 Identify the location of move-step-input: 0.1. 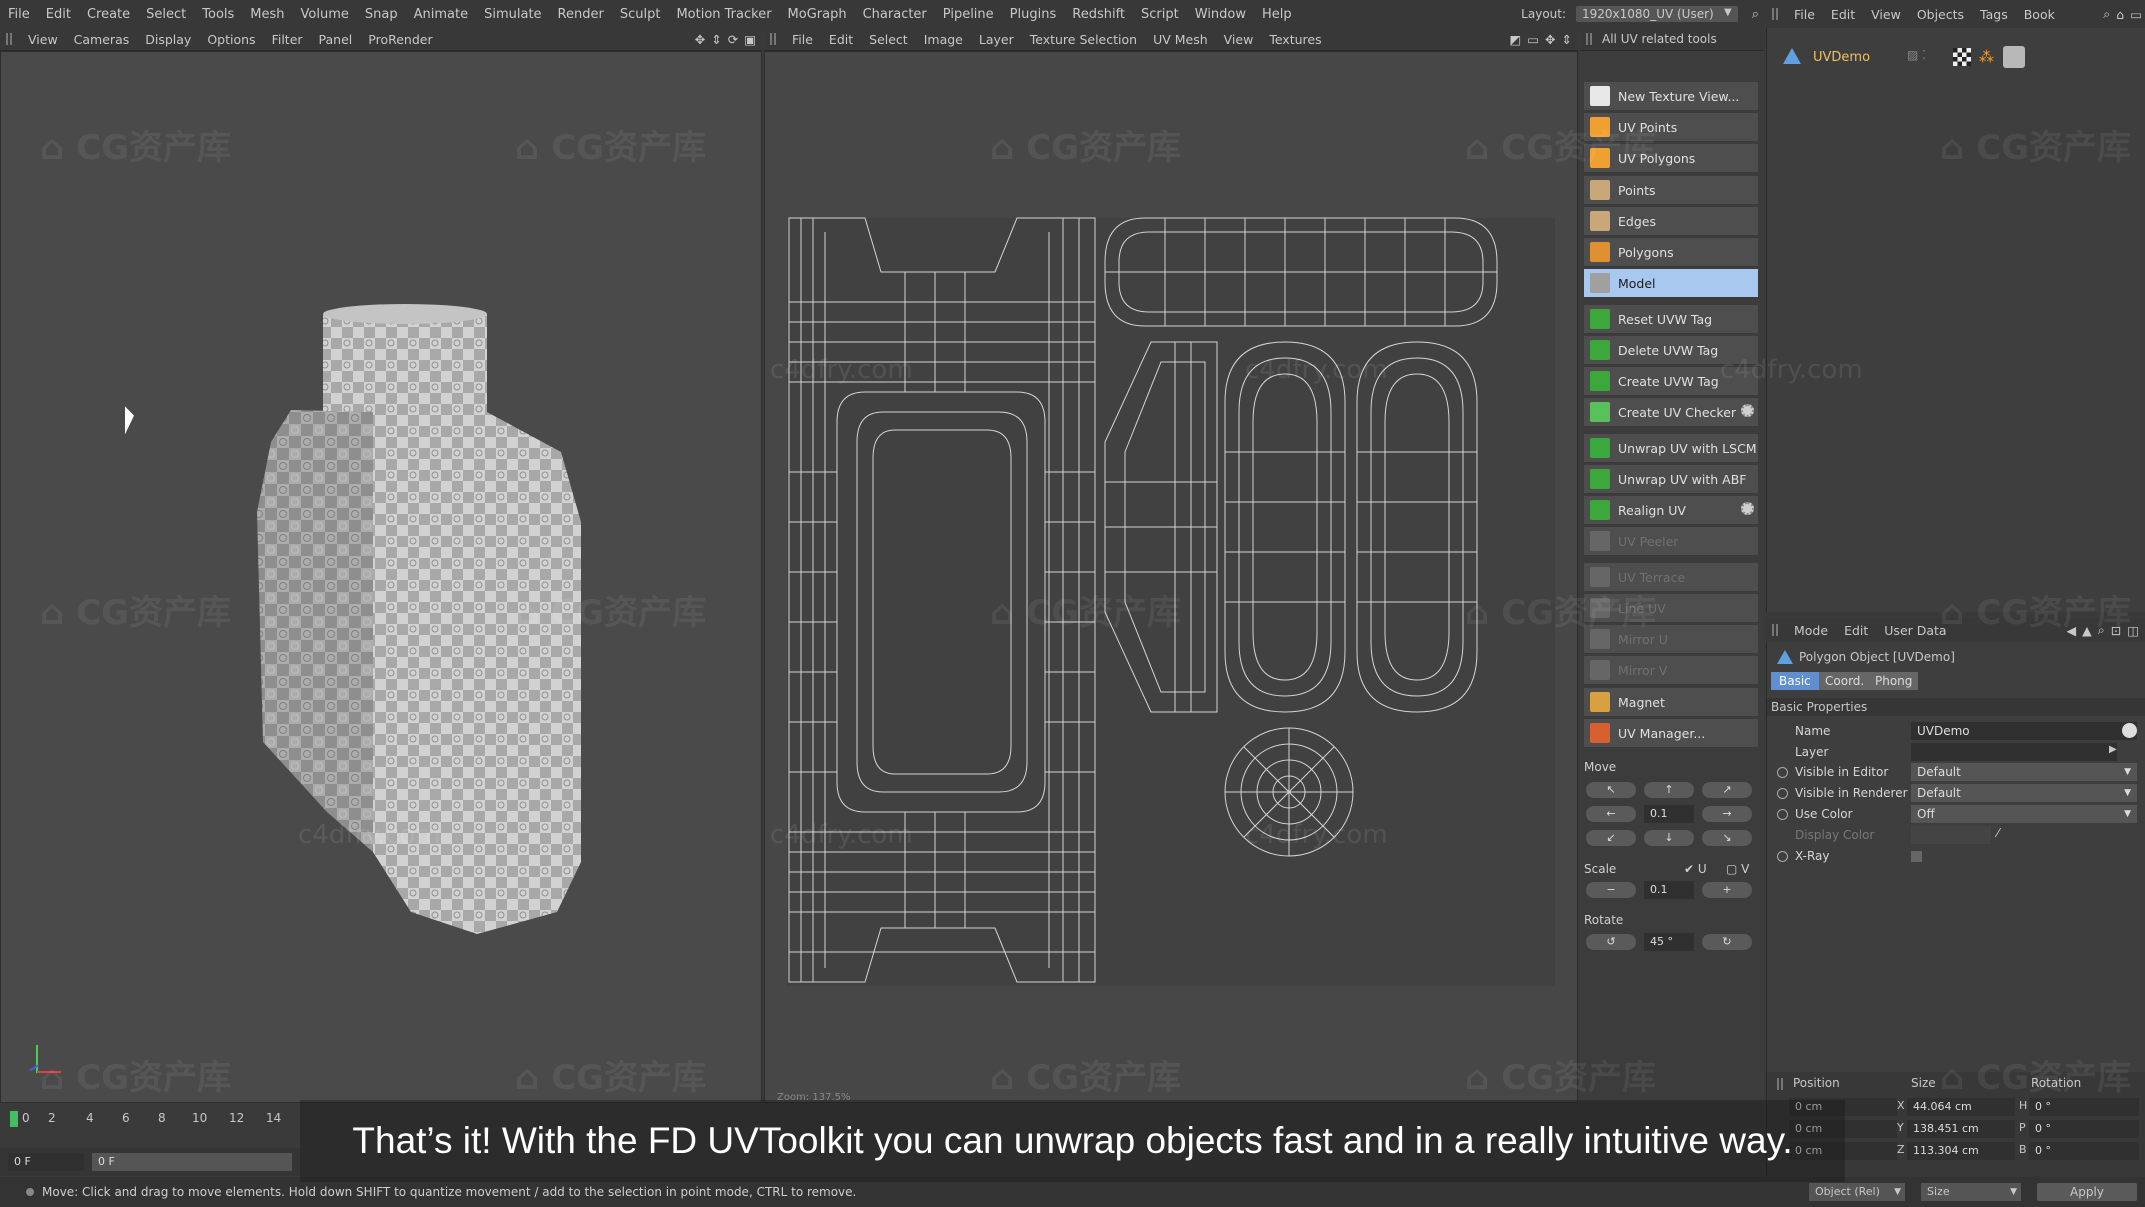
(1669, 814).